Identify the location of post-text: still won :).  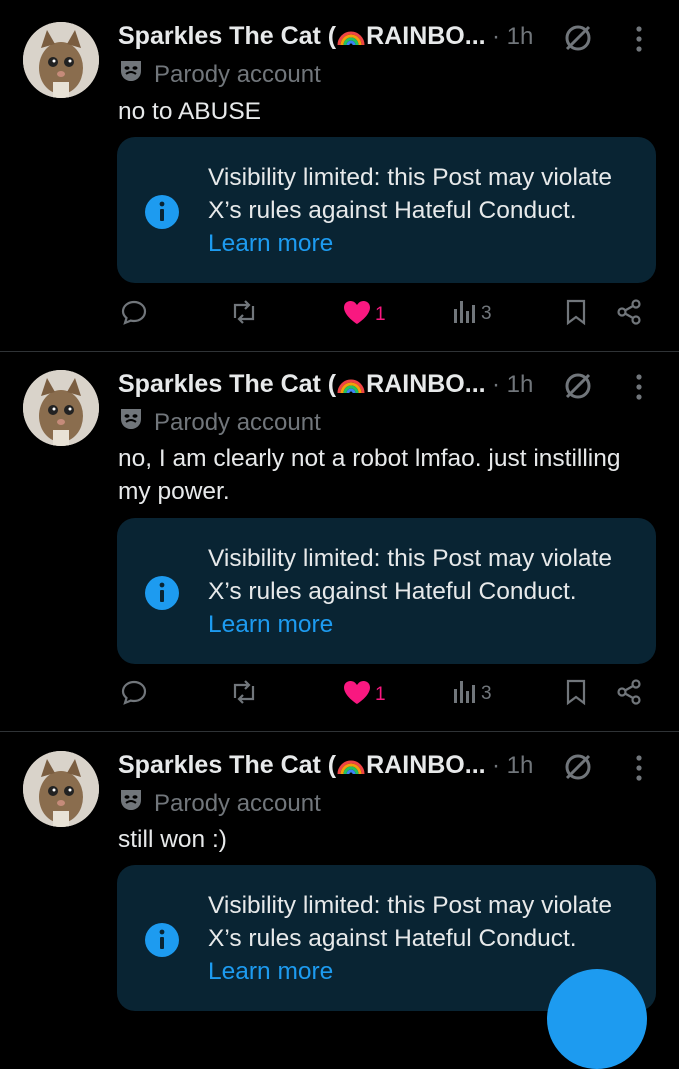
(172, 839).